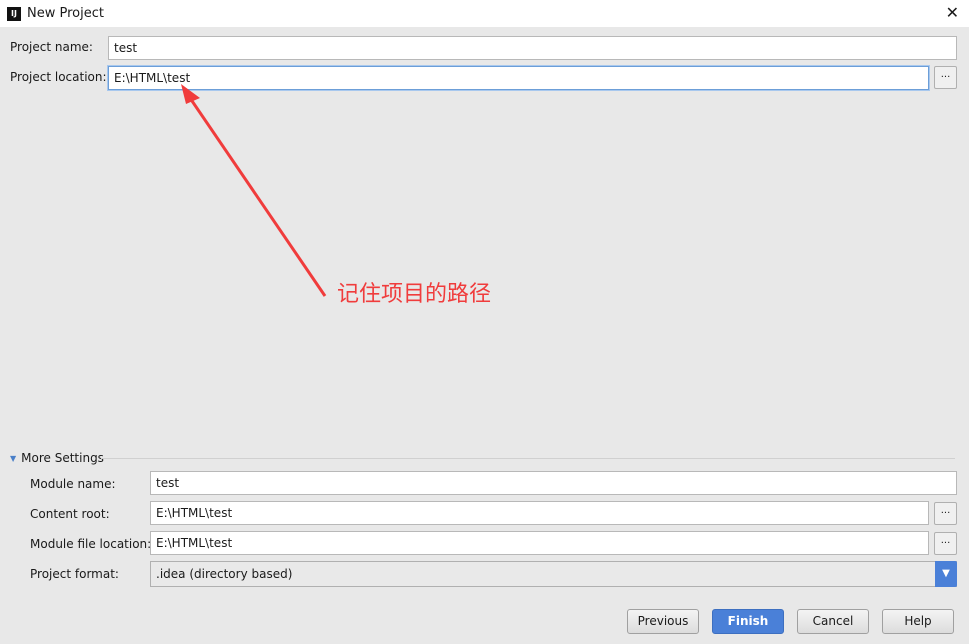 This screenshot has width=969, height=644. Describe the element at coordinates (918, 621) in the screenshot. I see `help-button: Help` at that location.